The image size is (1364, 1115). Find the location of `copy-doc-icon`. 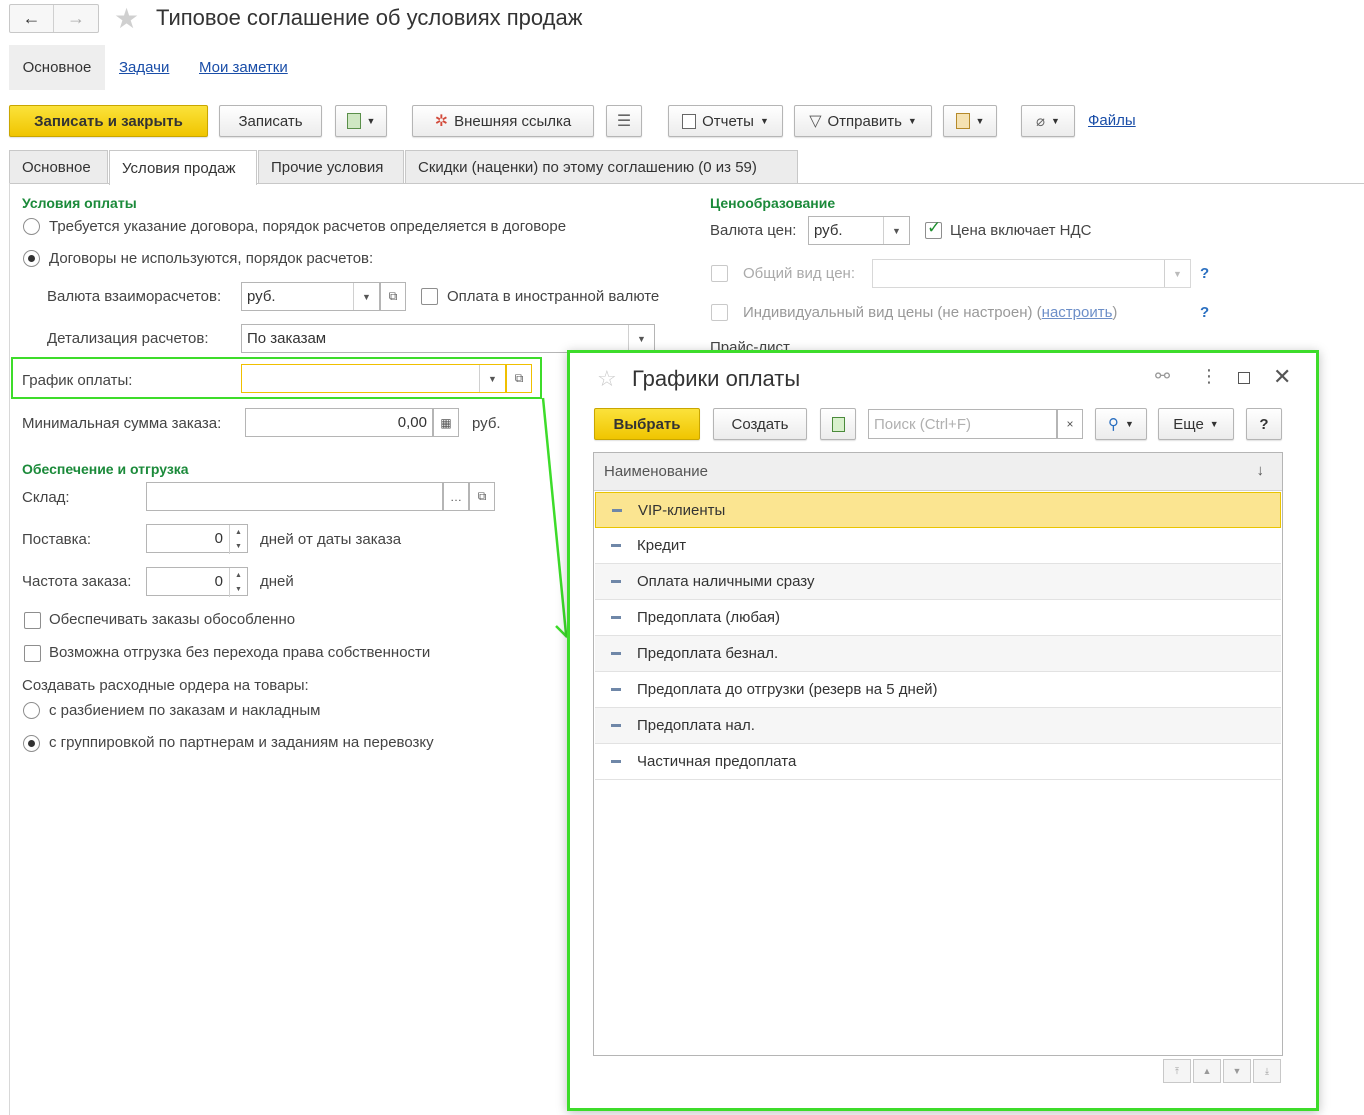

copy-doc-icon is located at coordinates (838, 424).